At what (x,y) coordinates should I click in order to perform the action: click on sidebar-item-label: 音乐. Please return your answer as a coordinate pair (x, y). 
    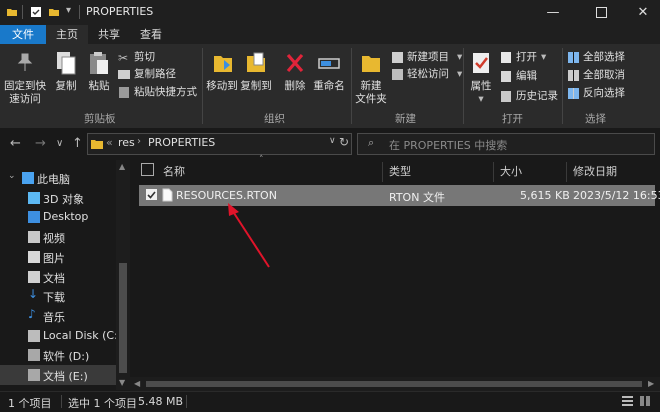
    Looking at the image, I should click on (54, 317).